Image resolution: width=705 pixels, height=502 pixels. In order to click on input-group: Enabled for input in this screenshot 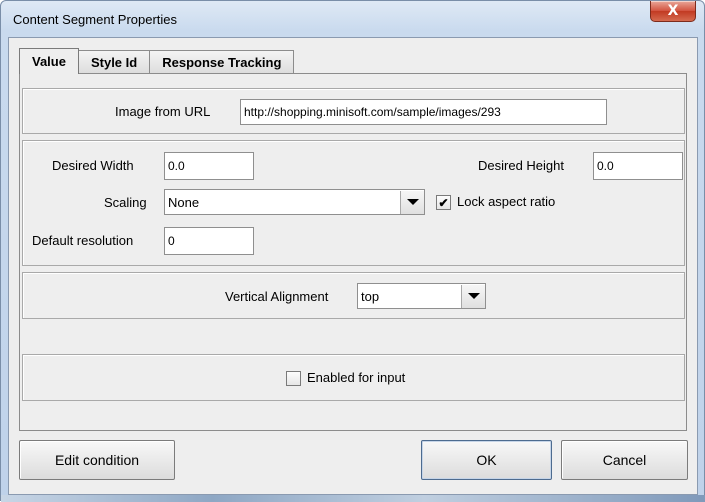, I will do `click(353, 377)`.